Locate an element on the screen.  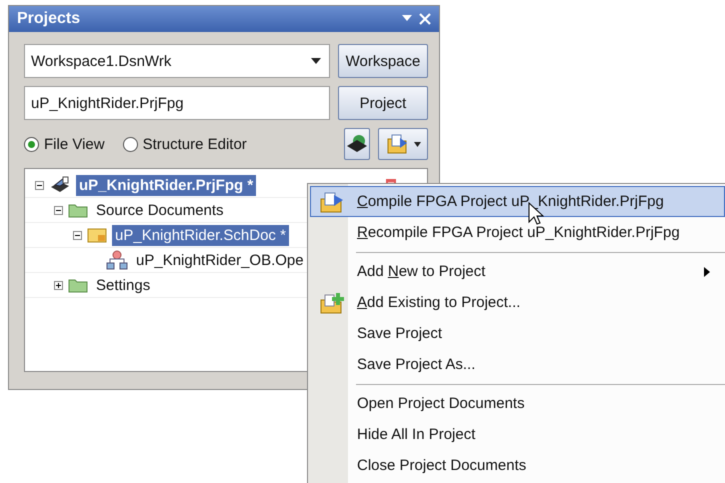
tree-item: Source Documents is located at coordinates (160, 210).